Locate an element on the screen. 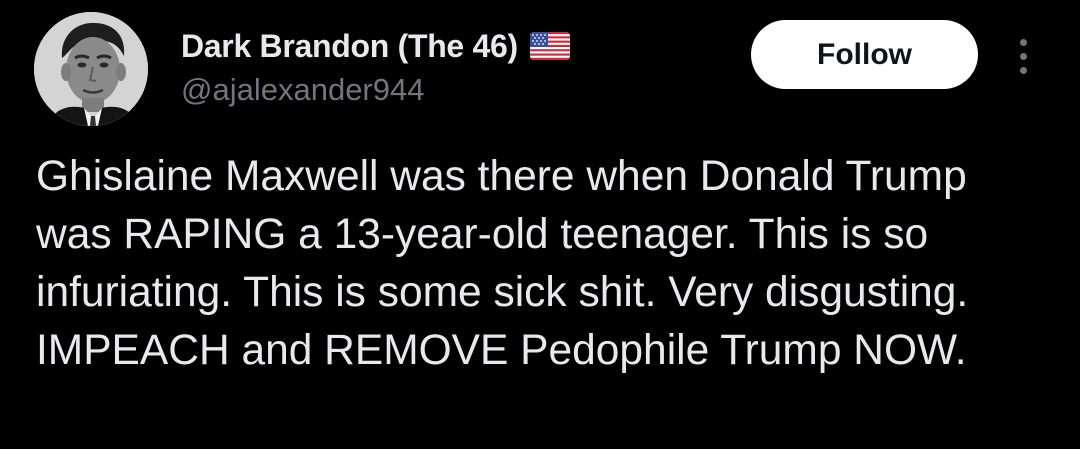 This screenshot has height=449, width=1080. follow-button: Follow is located at coordinates (864, 54).